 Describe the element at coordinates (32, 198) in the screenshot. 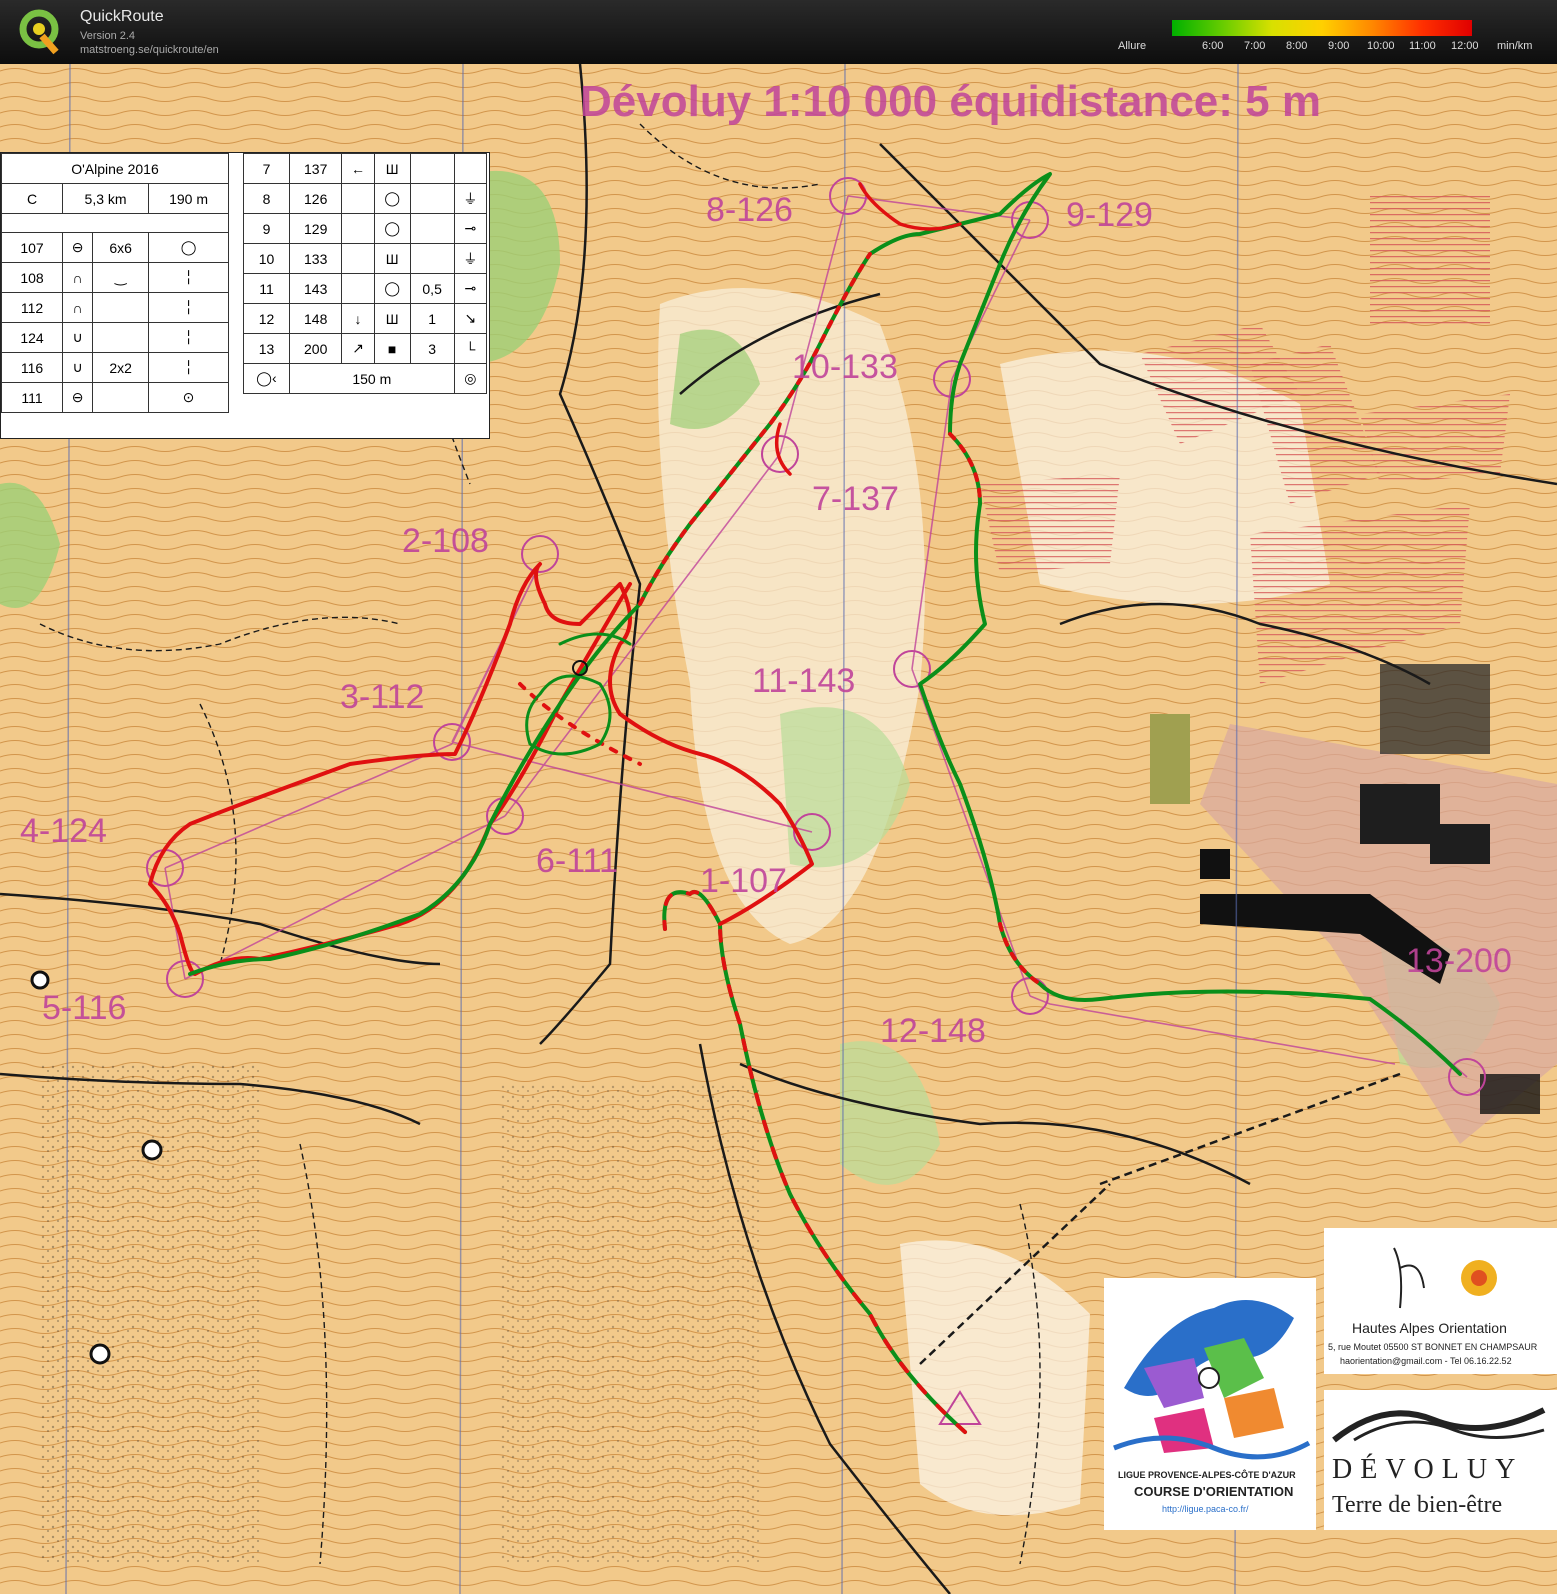

I see `course-class: C` at that location.